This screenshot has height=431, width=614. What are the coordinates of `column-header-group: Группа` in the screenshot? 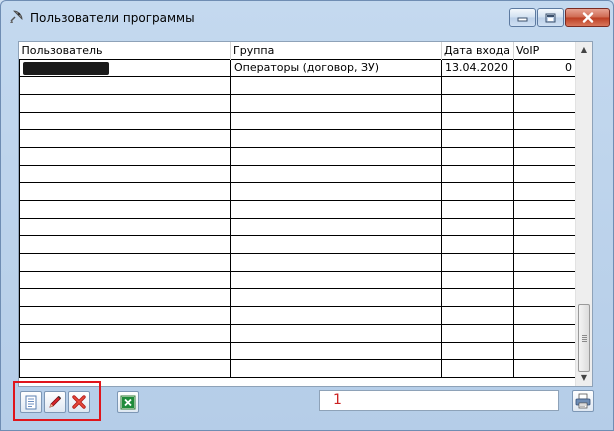 It's located at (336, 50).